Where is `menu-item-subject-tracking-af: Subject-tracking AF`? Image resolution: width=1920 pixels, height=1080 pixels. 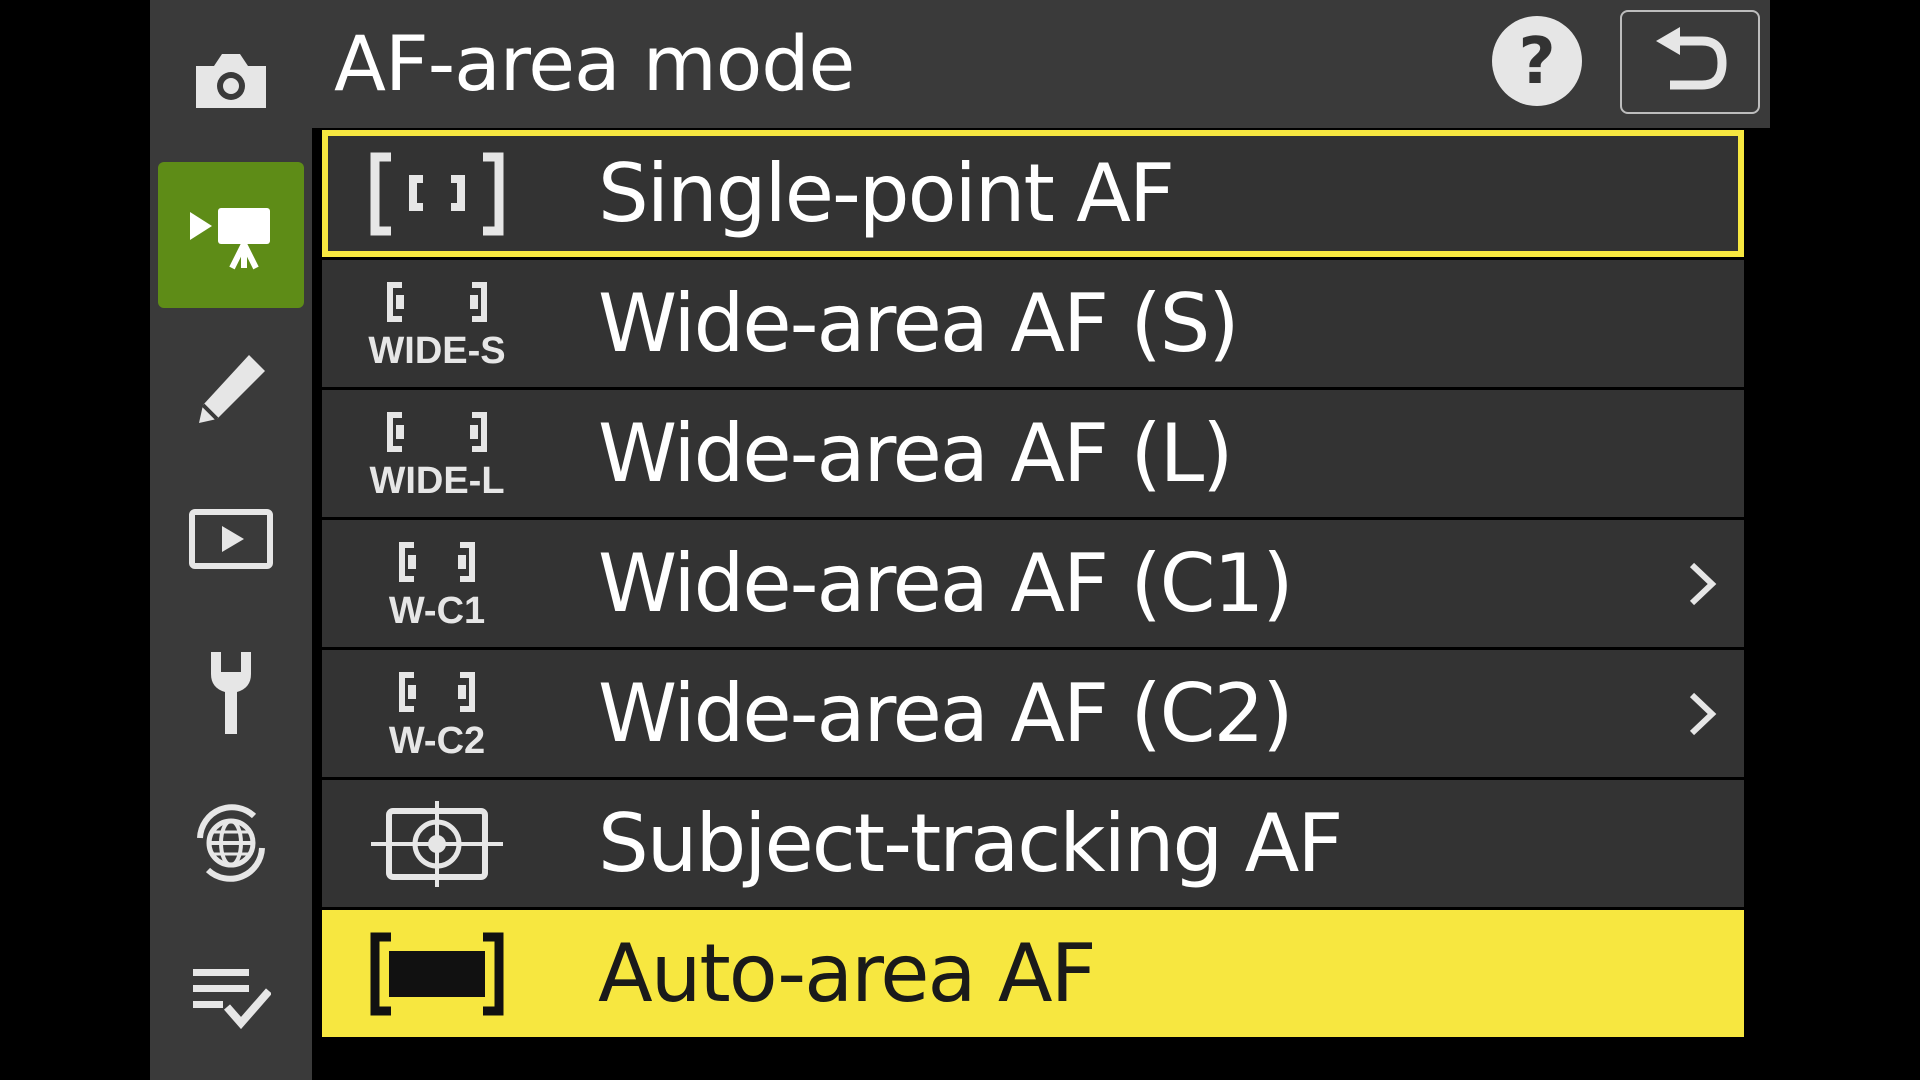 menu-item-subject-tracking-af: Subject-tracking AF is located at coordinates (1033, 843).